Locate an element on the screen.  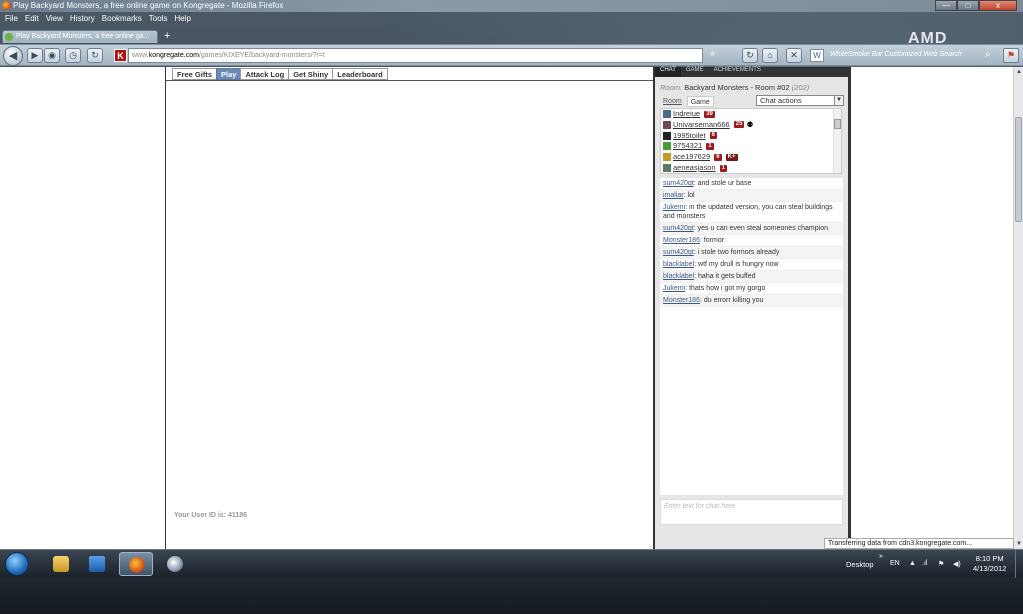
chat-message: blacklabel: haha it gets buffed is located at coordinates (751, 277).